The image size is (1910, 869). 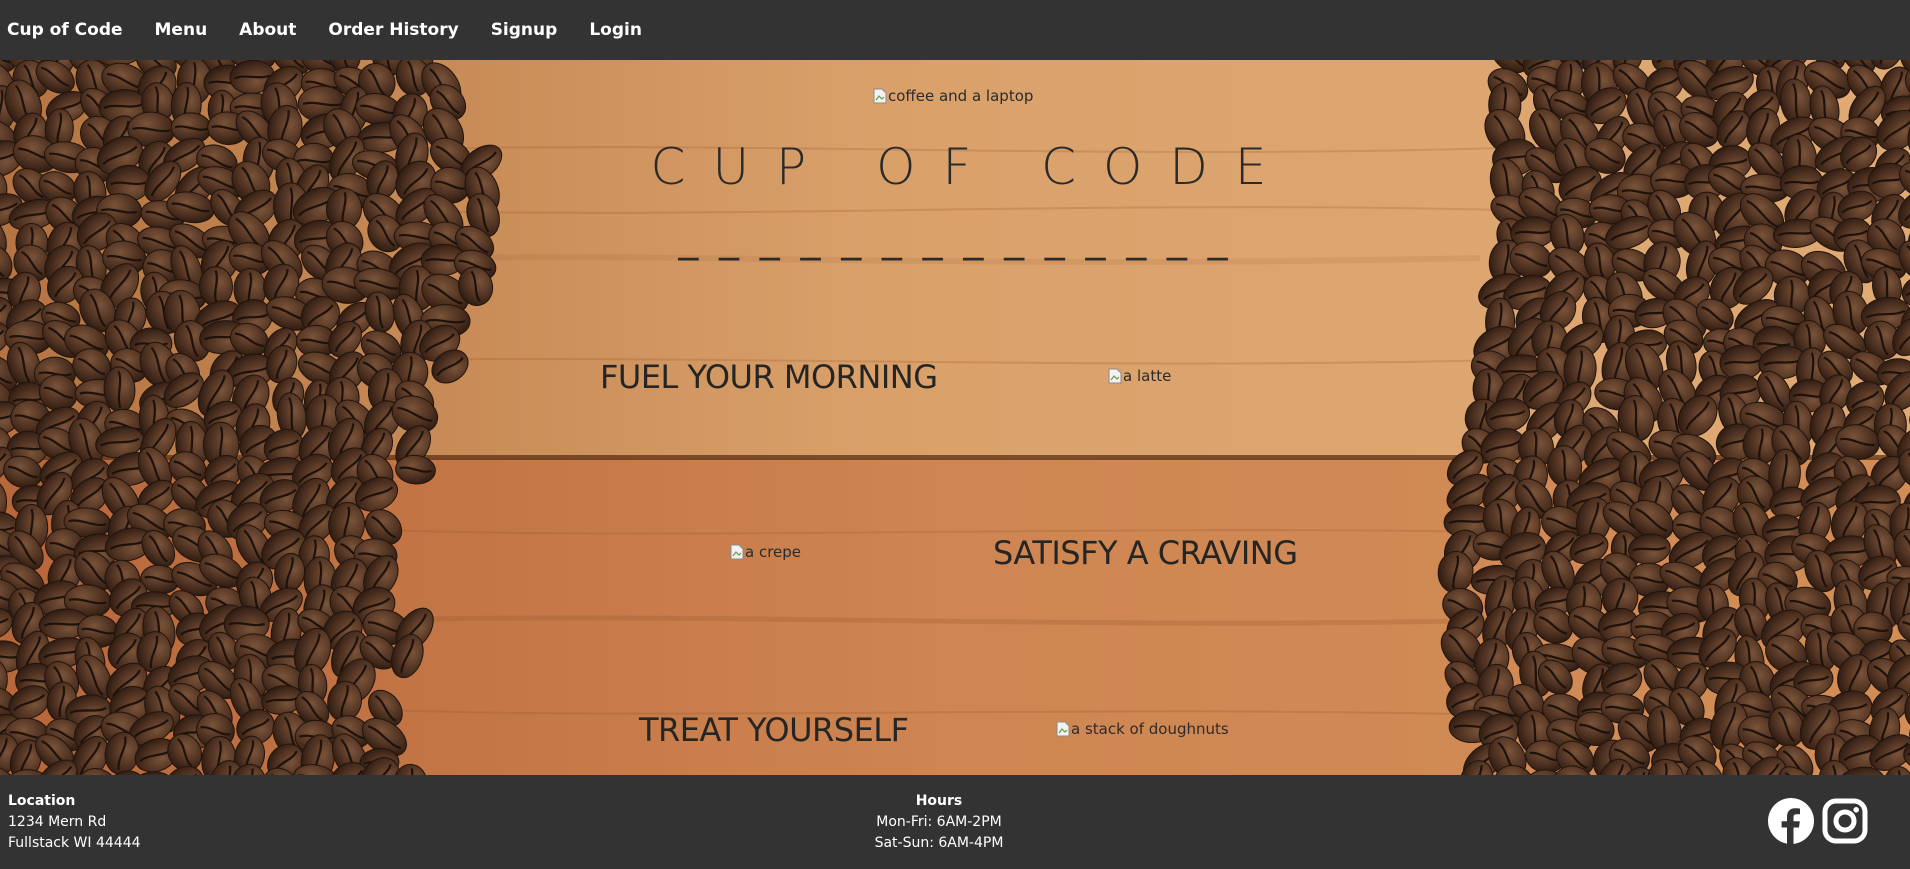 What do you see at coordinates (939, 801) in the screenshot?
I see `hours-heading: Hours` at bounding box center [939, 801].